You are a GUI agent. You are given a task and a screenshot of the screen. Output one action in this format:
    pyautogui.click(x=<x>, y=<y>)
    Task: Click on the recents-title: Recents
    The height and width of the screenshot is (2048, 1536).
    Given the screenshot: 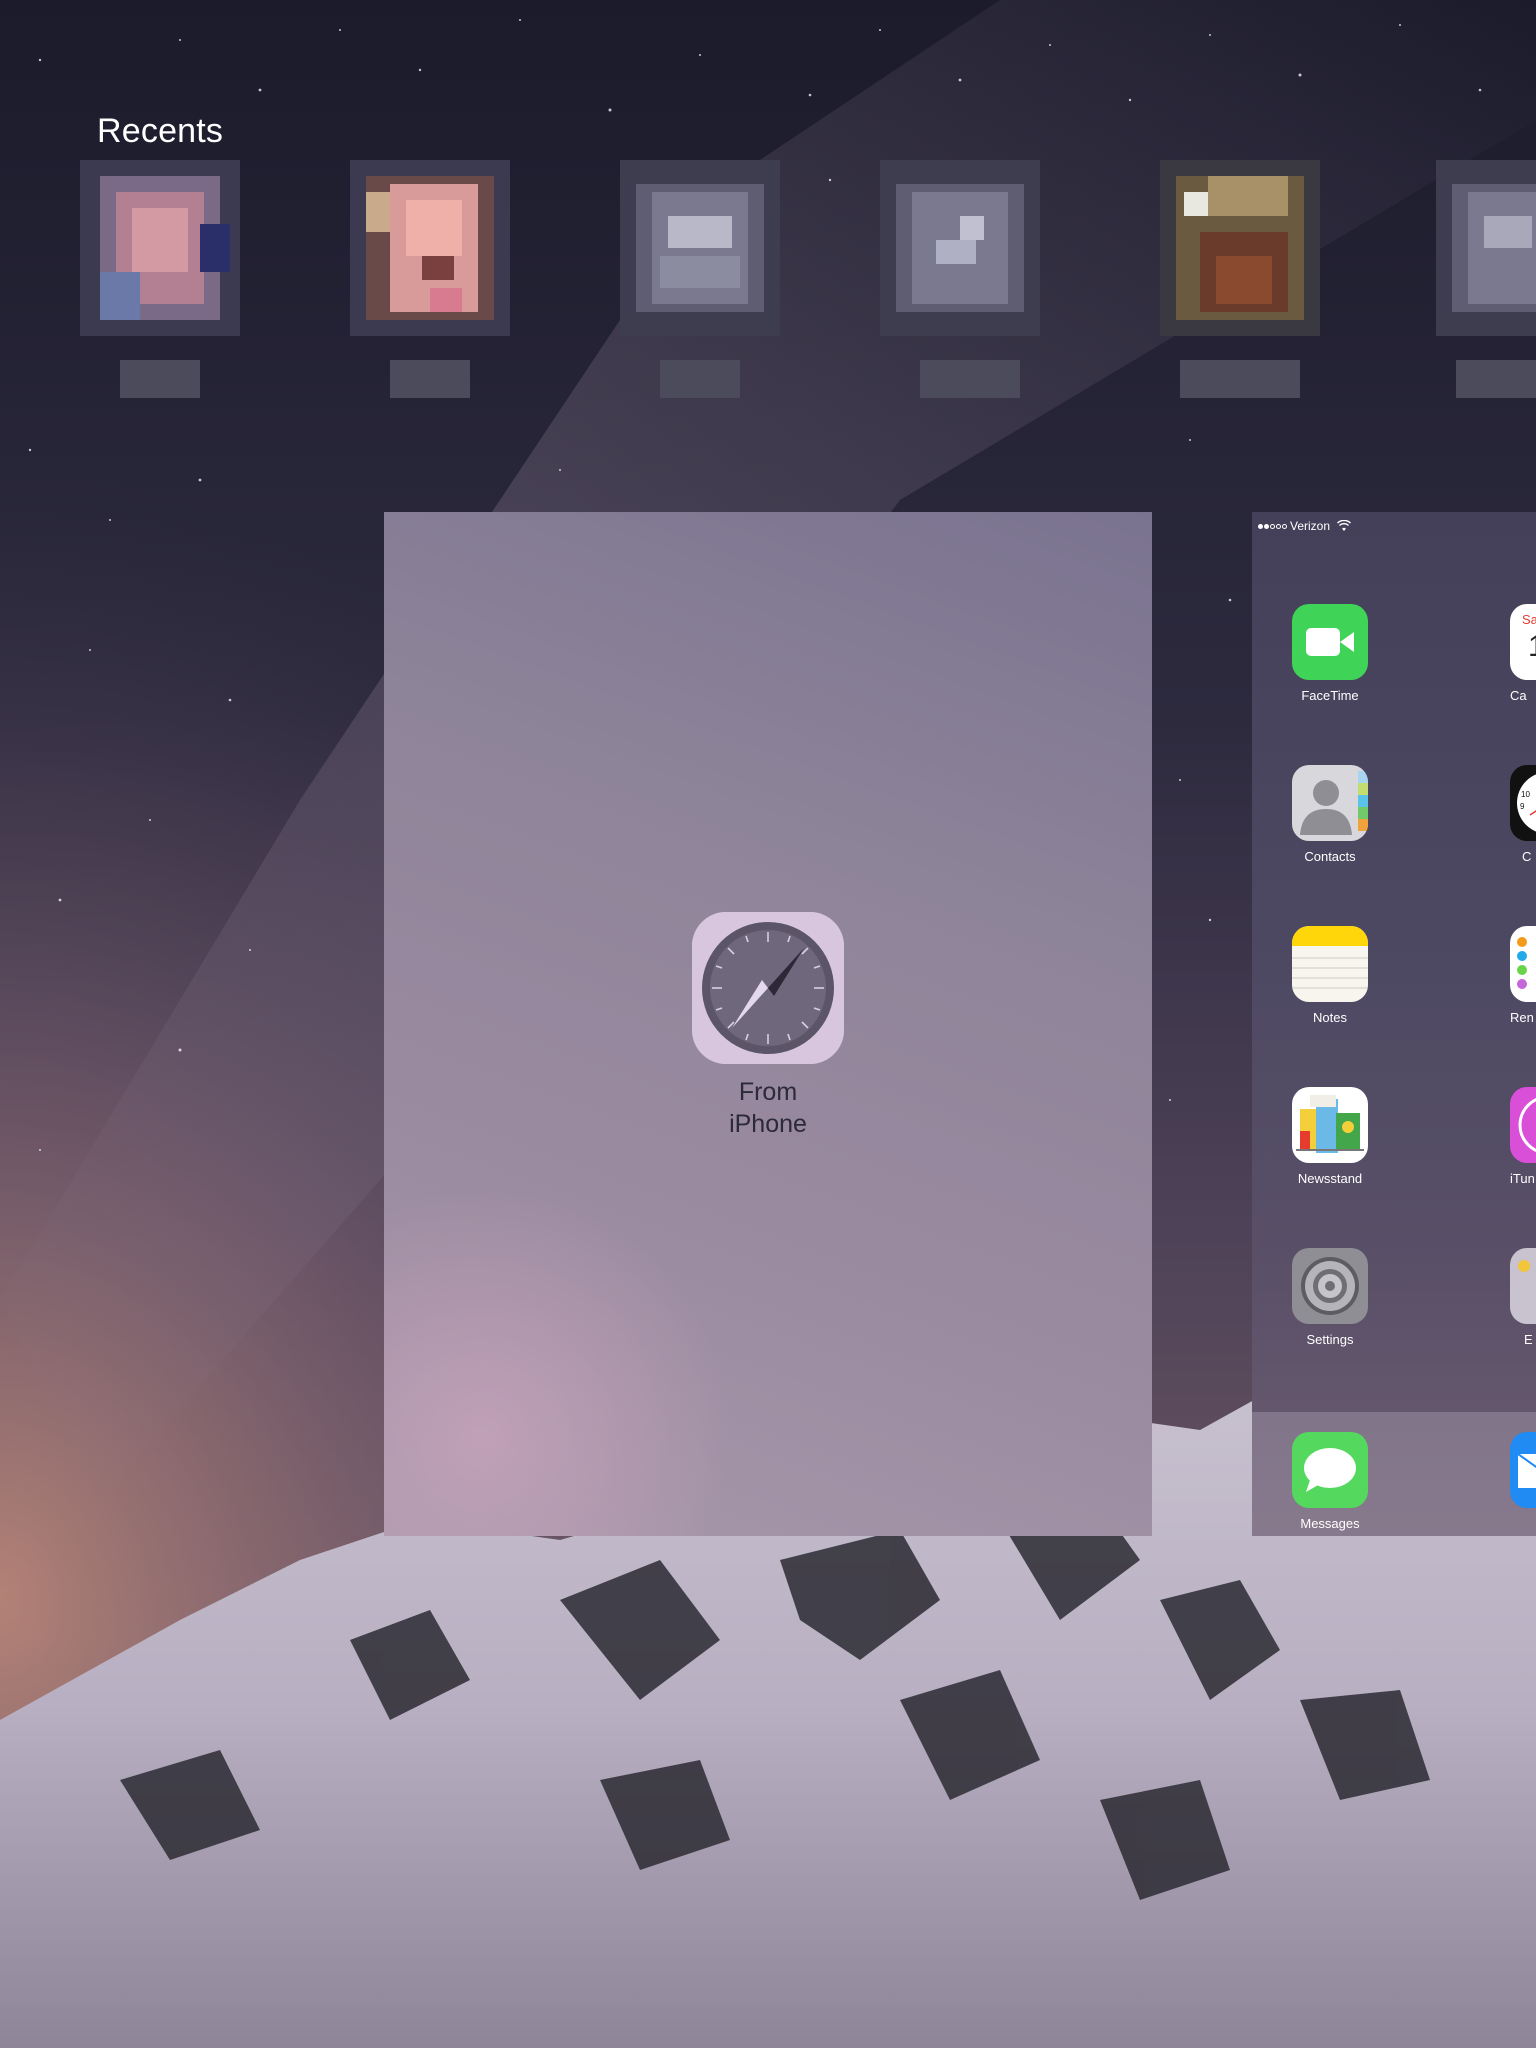 What is the action you would take?
    pyautogui.click(x=160, y=131)
    